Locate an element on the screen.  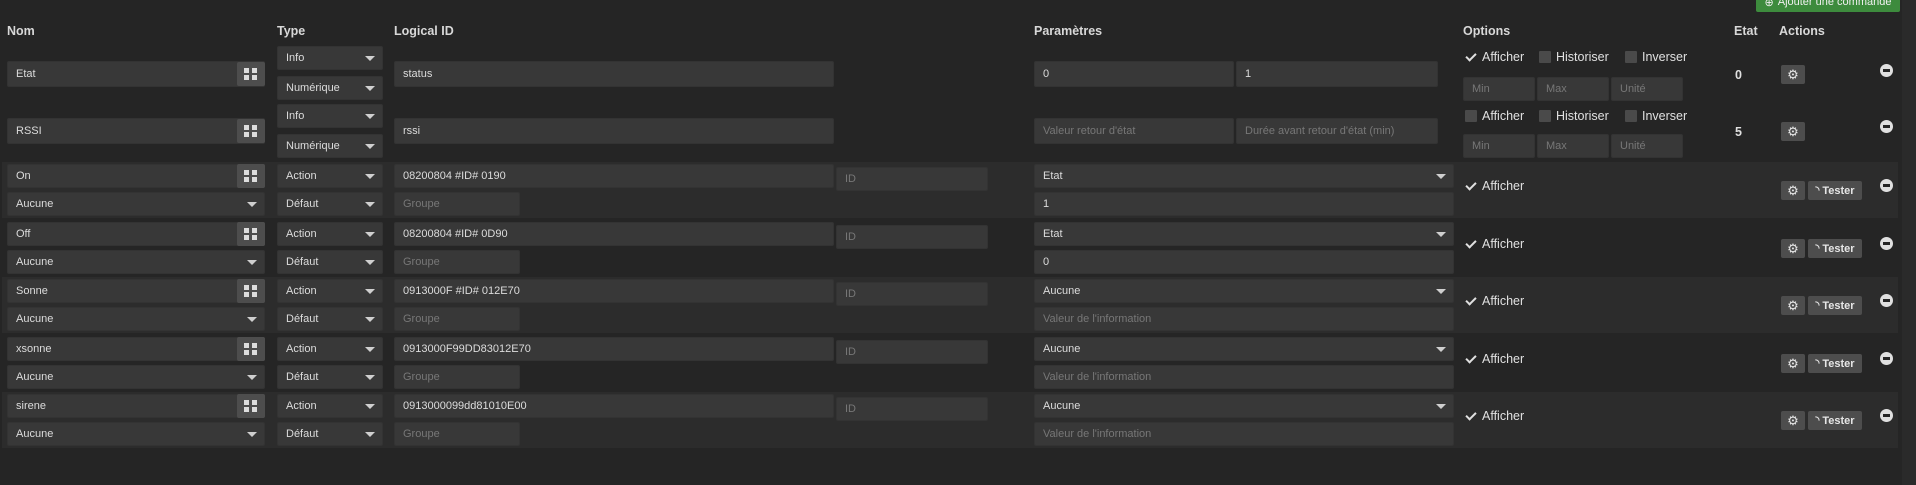
return-delay-input: Durée avant retour d'état (min) is located at coordinates (1337, 131).